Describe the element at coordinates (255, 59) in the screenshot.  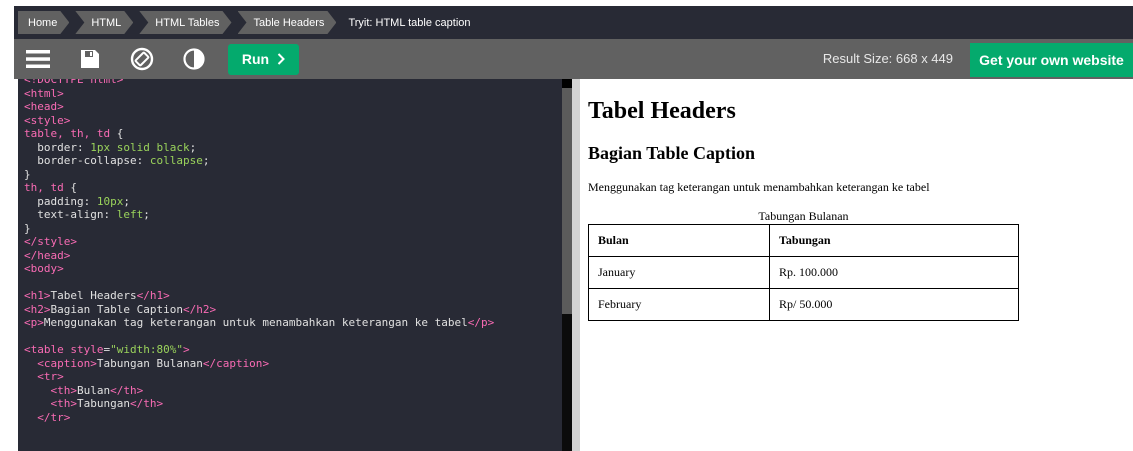
I see `run-label: Run` at that location.